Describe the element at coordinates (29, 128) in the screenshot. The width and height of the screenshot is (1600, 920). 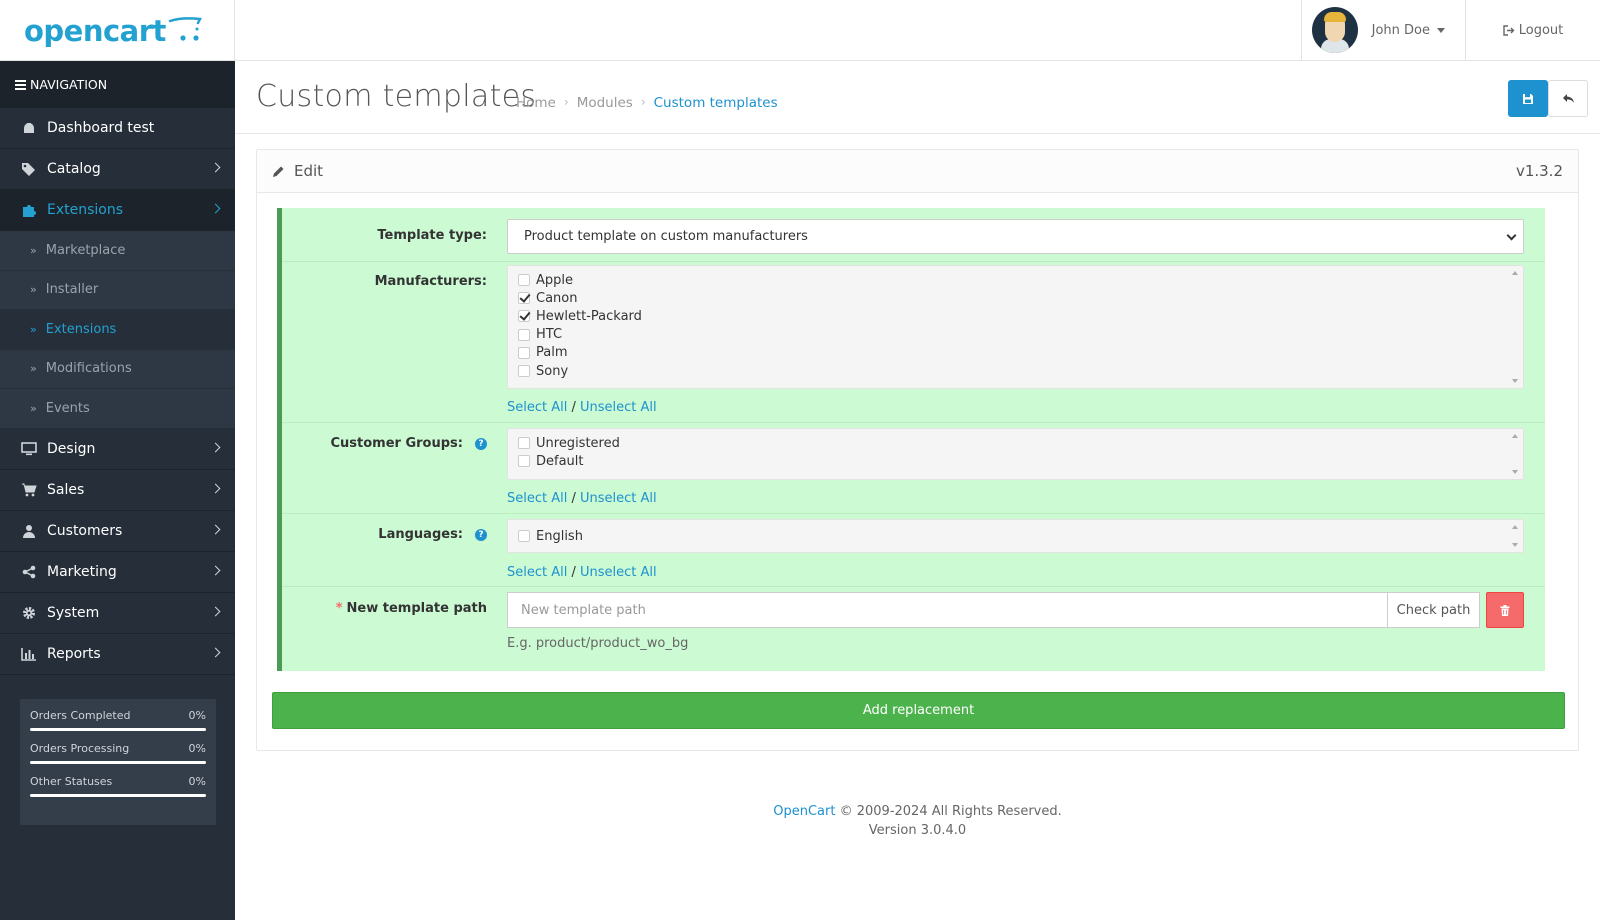
I see `dashboard-icon` at that location.